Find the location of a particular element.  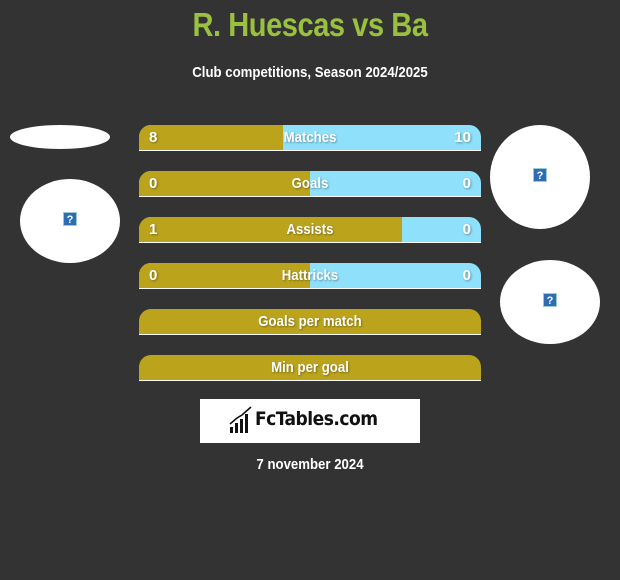

stat-bar-assists: 1 Assists 0 is located at coordinates (310, 230).